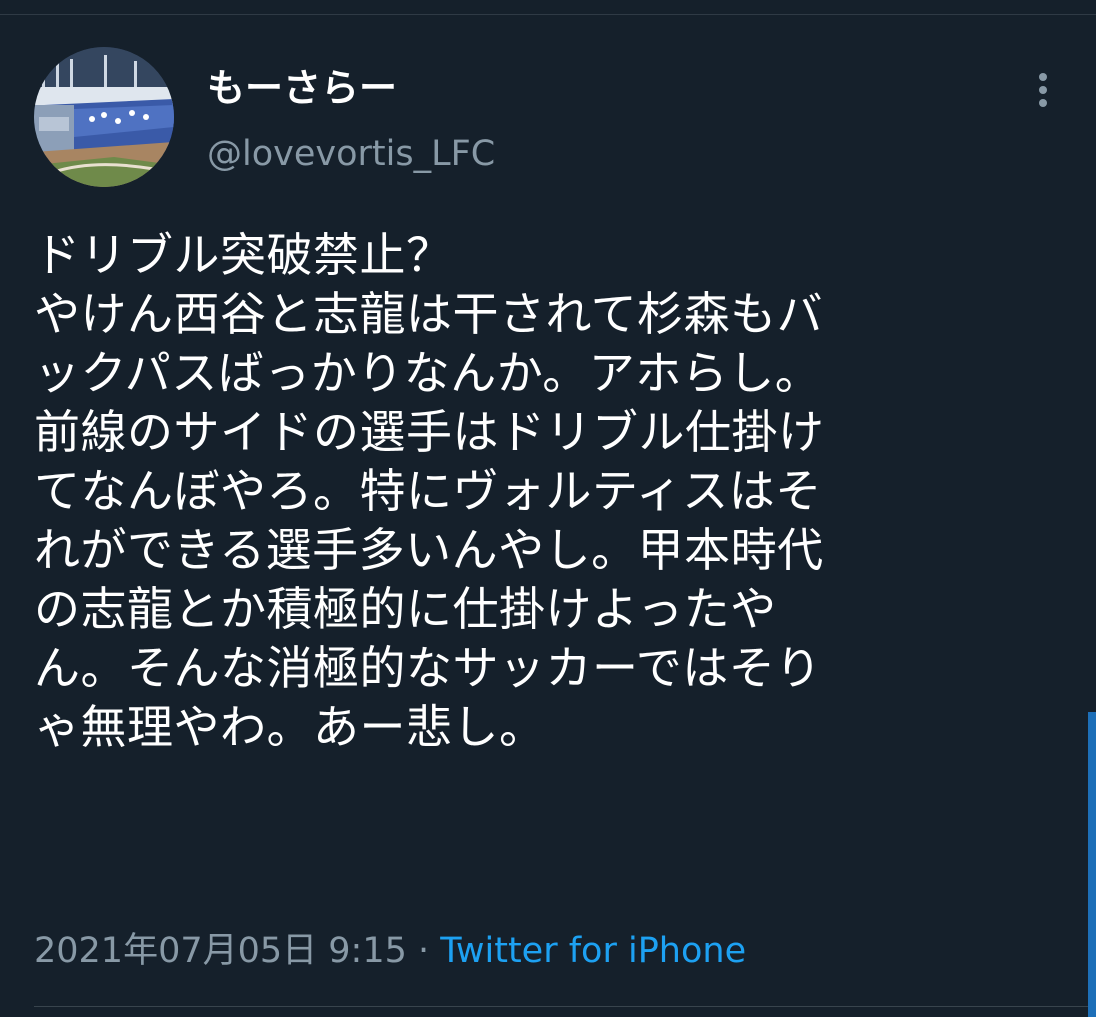 This screenshot has width=1096, height=1017. I want to click on avatar, so click(104, 117).